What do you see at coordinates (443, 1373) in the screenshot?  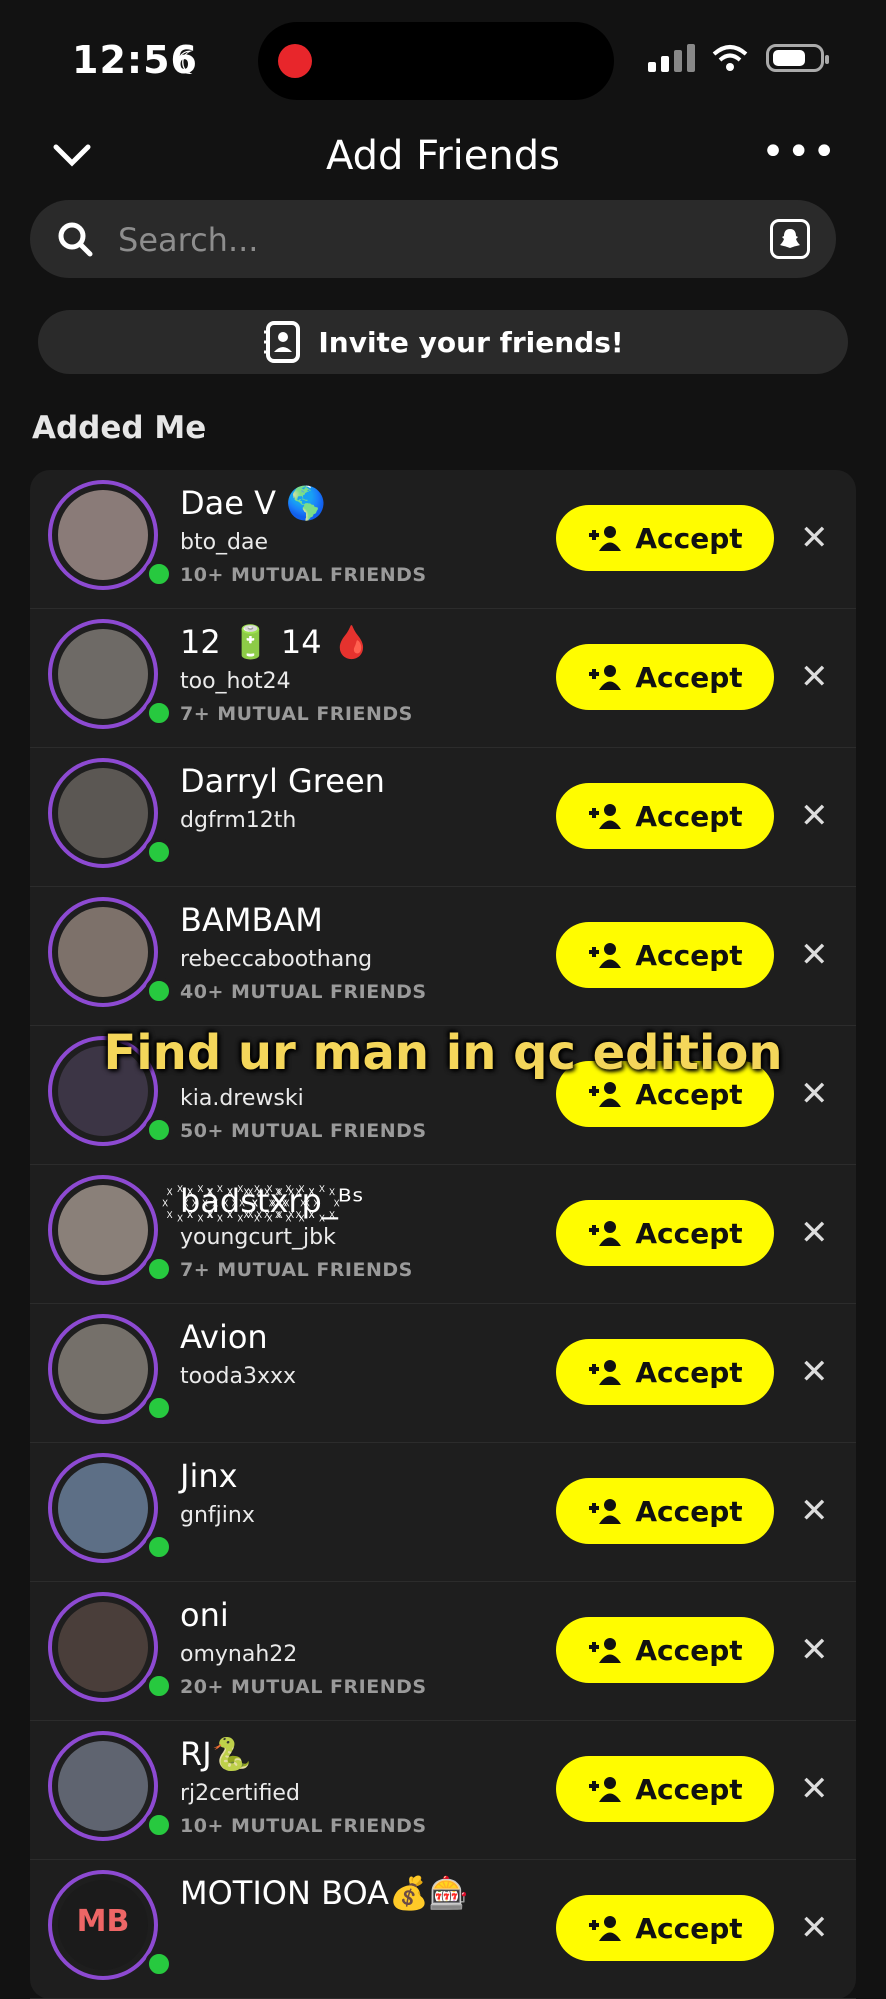 I see `friend-request-row: Avion tooda3xxx Accept ✕` at bounding box center [443, 1373].